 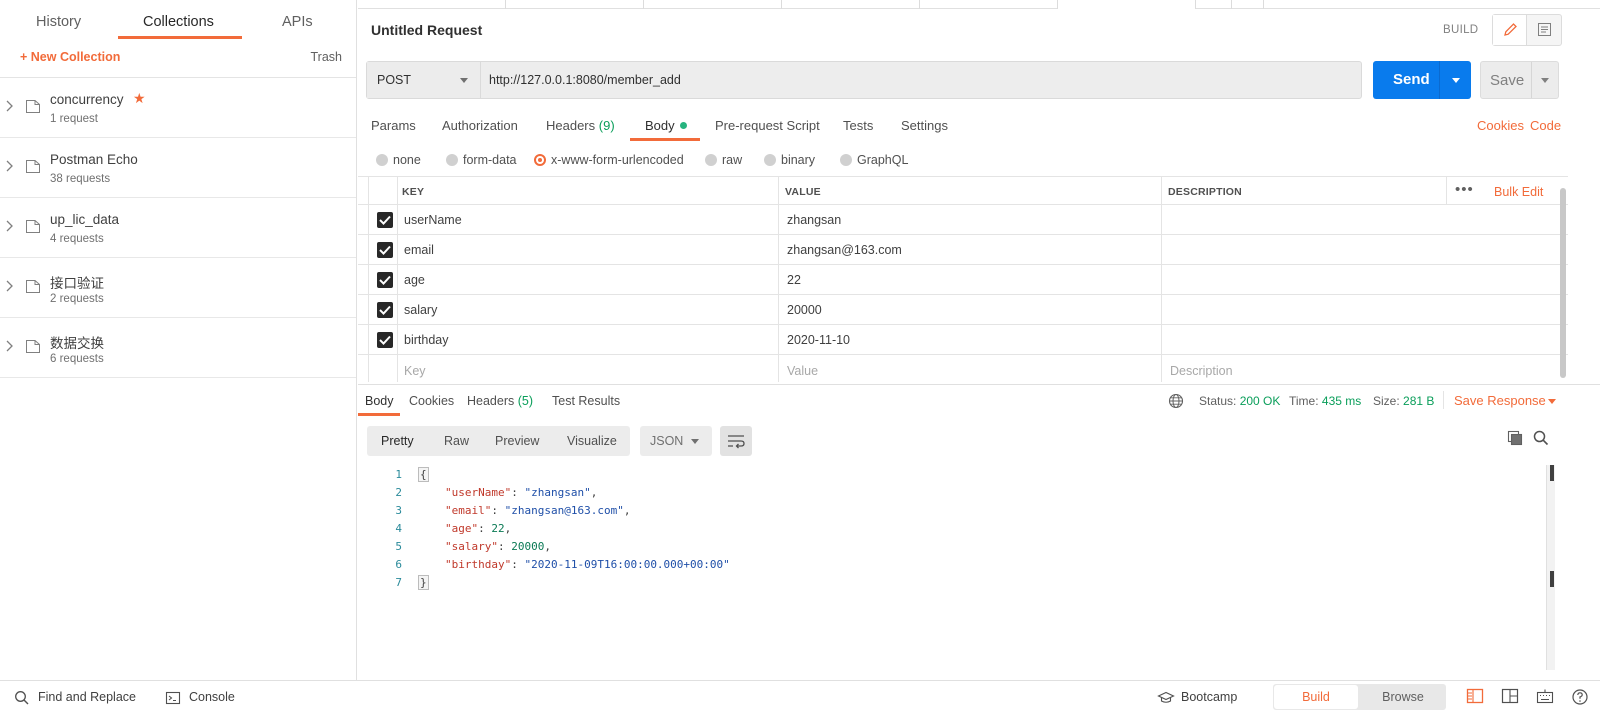 I want to click on tab-authorization: Authorization, so click(x=480, y=125).